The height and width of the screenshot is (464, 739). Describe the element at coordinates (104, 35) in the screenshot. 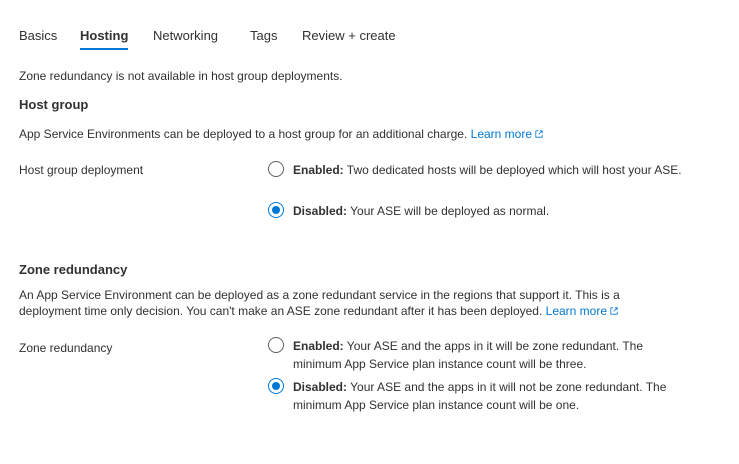

I see `tab-hosting-label: Hosting` at that location.